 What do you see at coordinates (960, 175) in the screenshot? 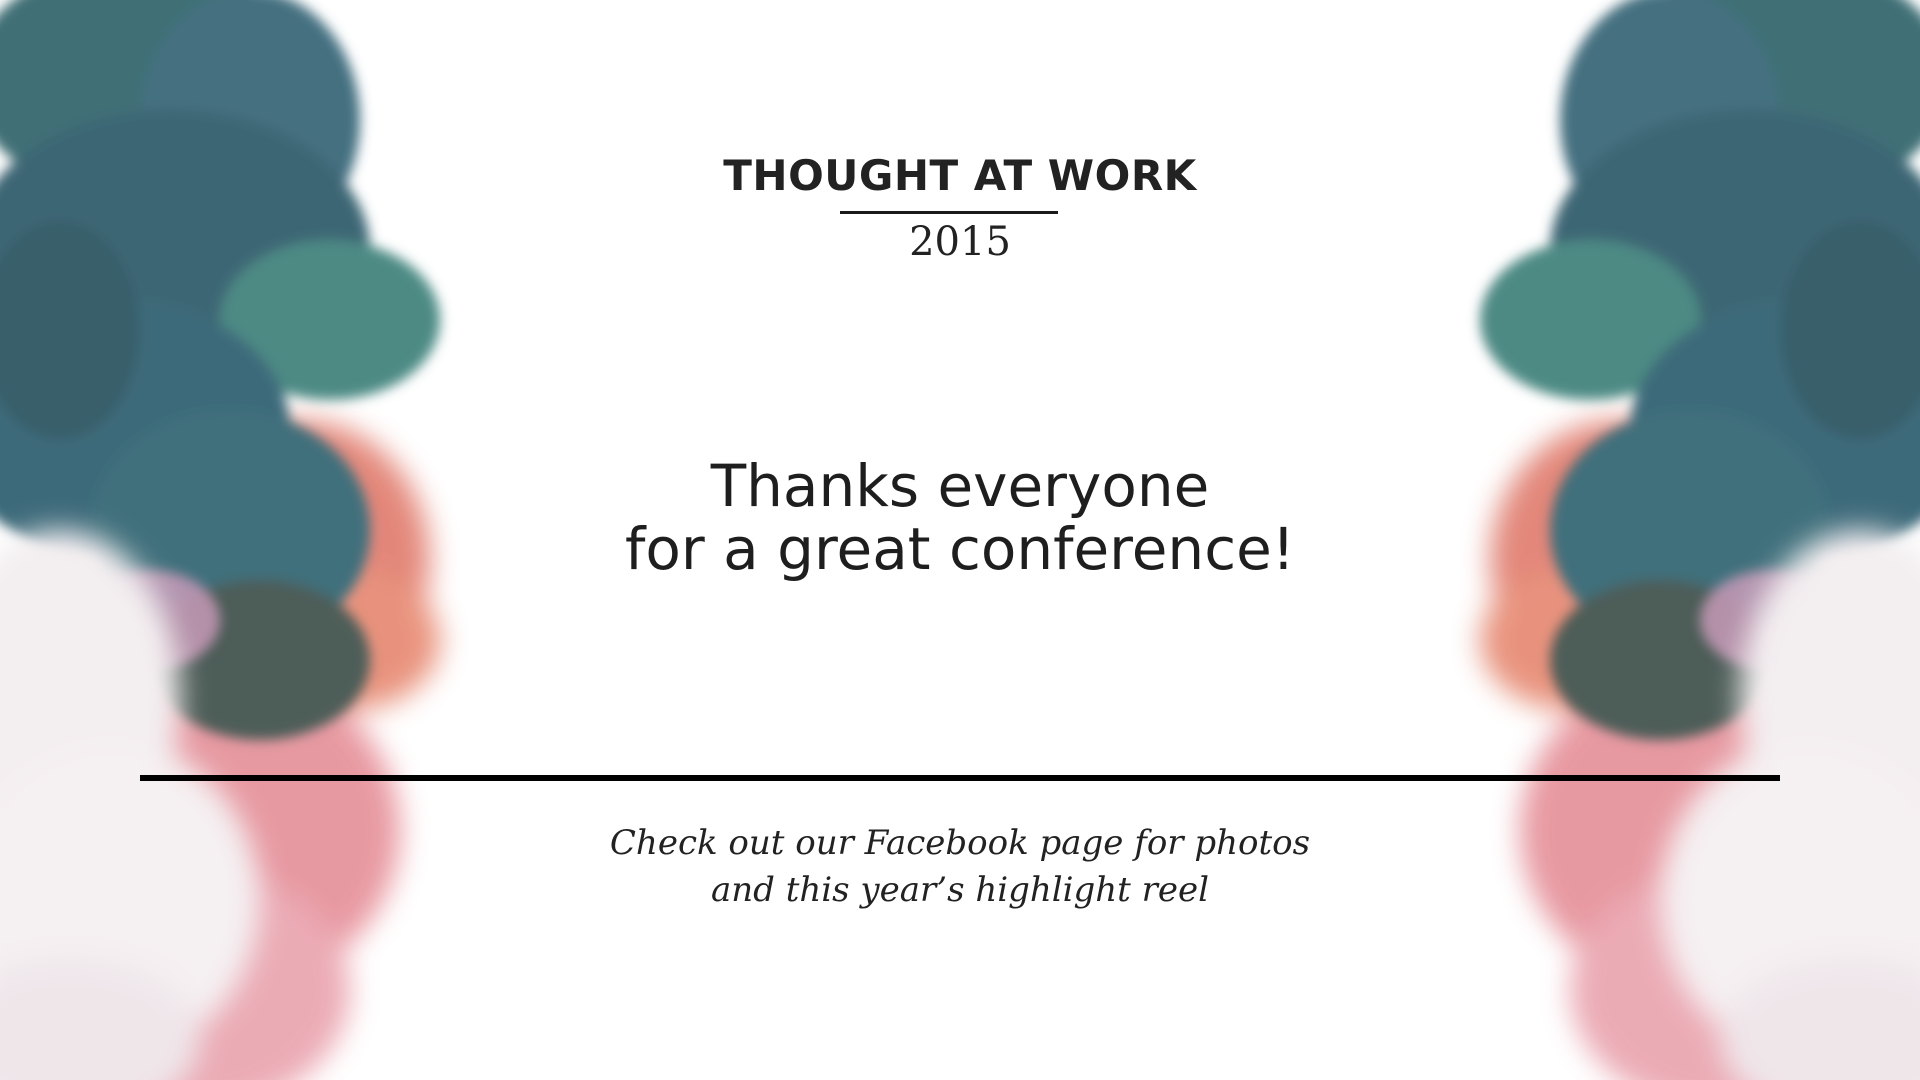
I see `brand-title: THOUGHT AT WORK` at bounding box center [960, 175].